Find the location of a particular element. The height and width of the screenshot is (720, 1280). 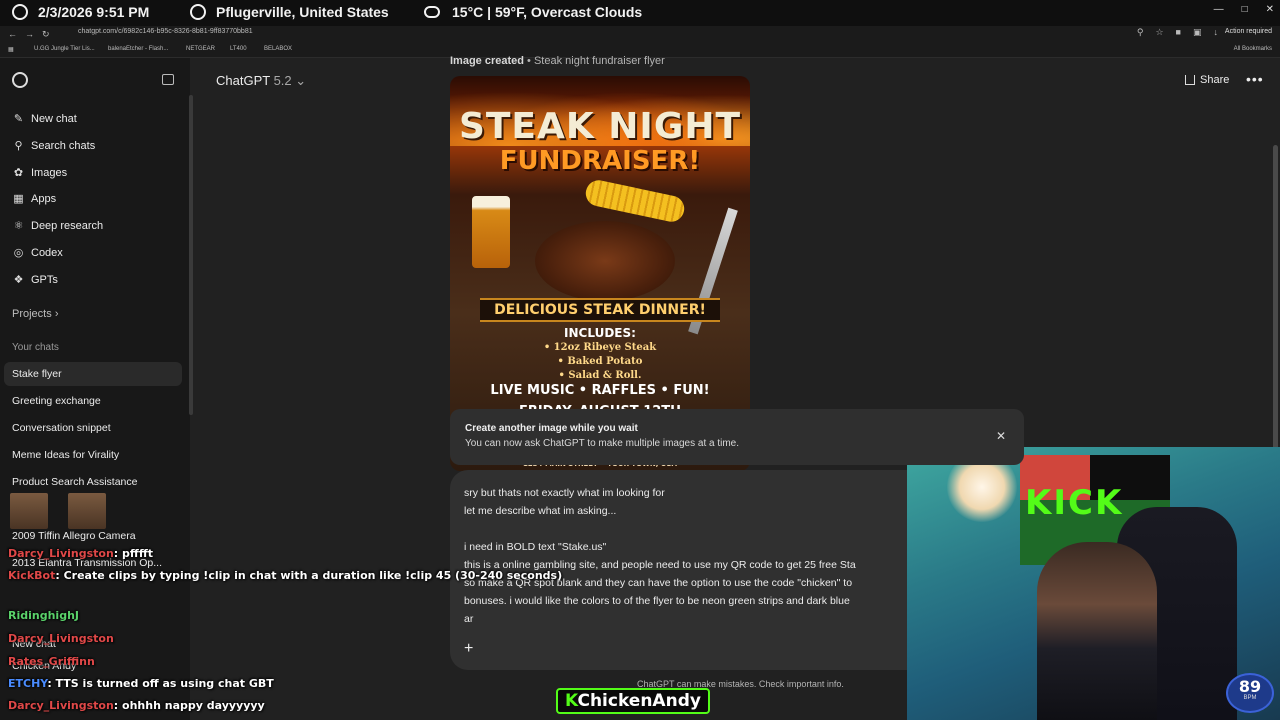

close-window-icon: ✕ is located at coordinates (1270, 9).